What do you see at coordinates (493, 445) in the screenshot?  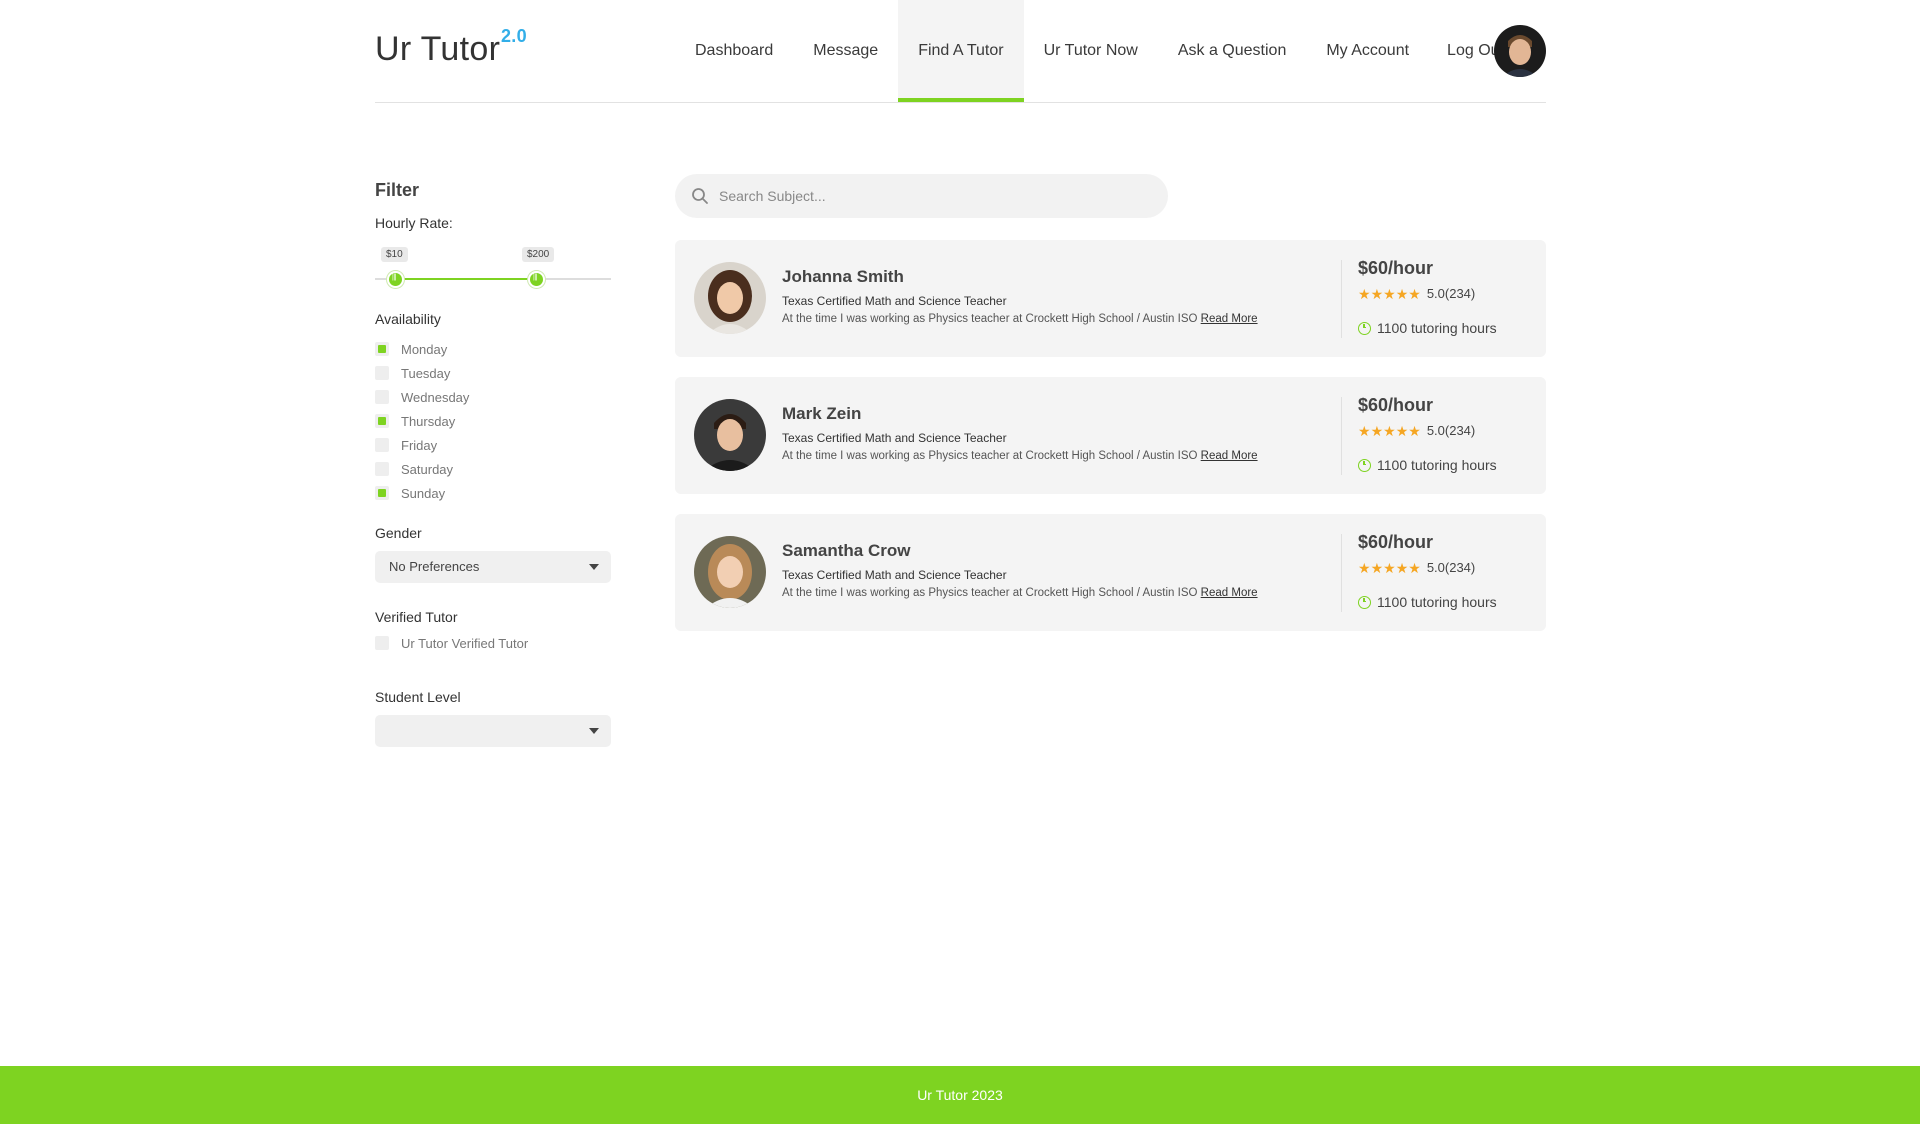 I see `availability-friday: Friday` at bounding box center [493, 445].